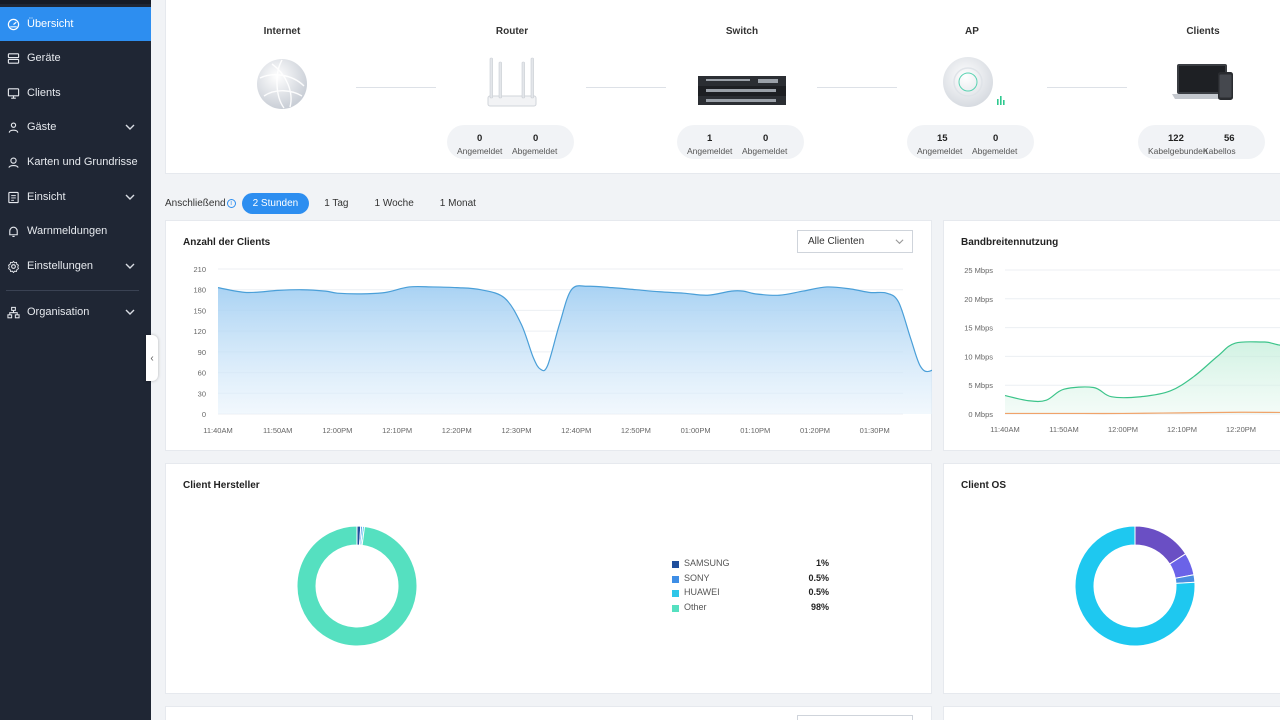 The image size is (1280, 720). Describe the element at coordinates (282, 31) in the screenshot. I see `topology-label: Internet` at that location.